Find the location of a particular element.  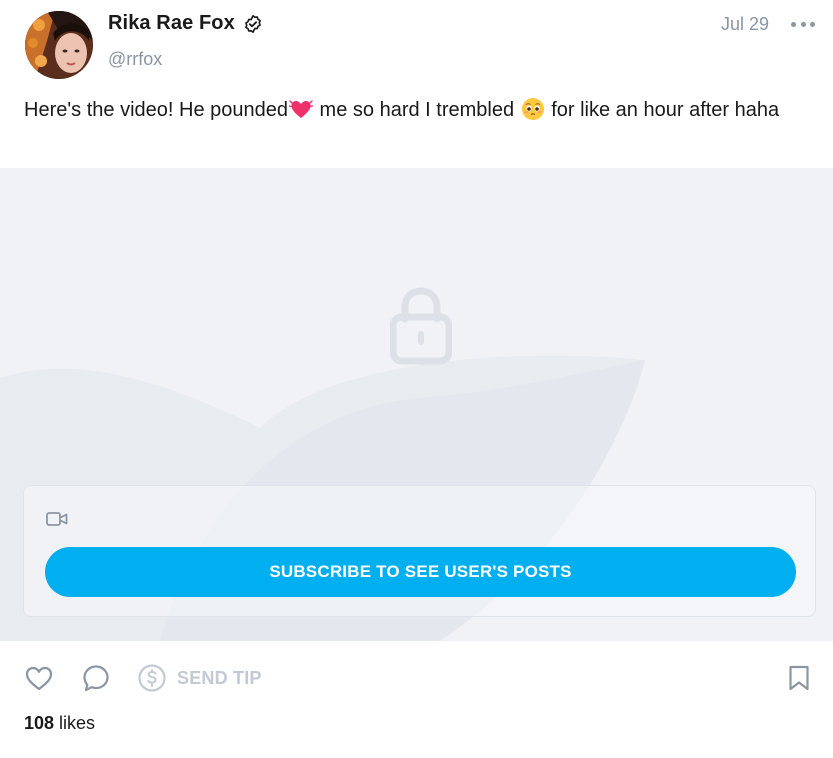

post-text-part-1: Here's the video! He pounded is located at coordinates (156, 110).